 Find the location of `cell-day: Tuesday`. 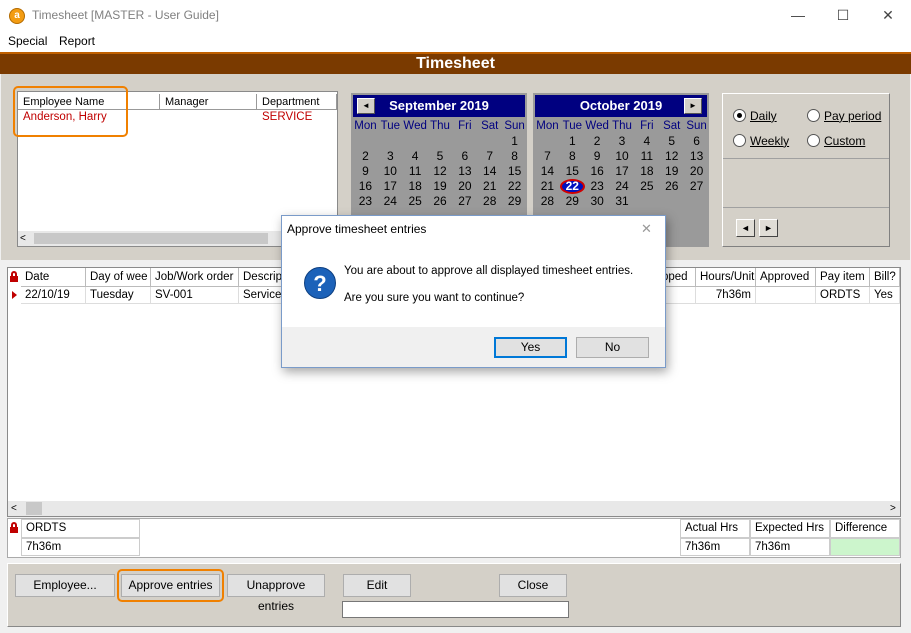

cell-day: Tuesday is located at coordinates (118, 295).